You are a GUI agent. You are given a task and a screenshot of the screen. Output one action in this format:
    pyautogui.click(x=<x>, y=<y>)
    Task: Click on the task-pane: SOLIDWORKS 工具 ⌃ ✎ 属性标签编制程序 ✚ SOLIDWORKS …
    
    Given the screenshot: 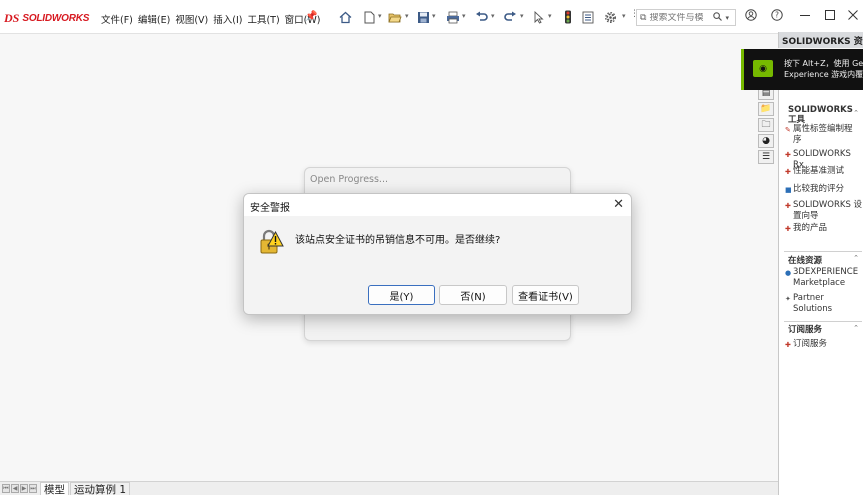 What is the action you would take?
    pyautogui.click(x=820, y=292)
    